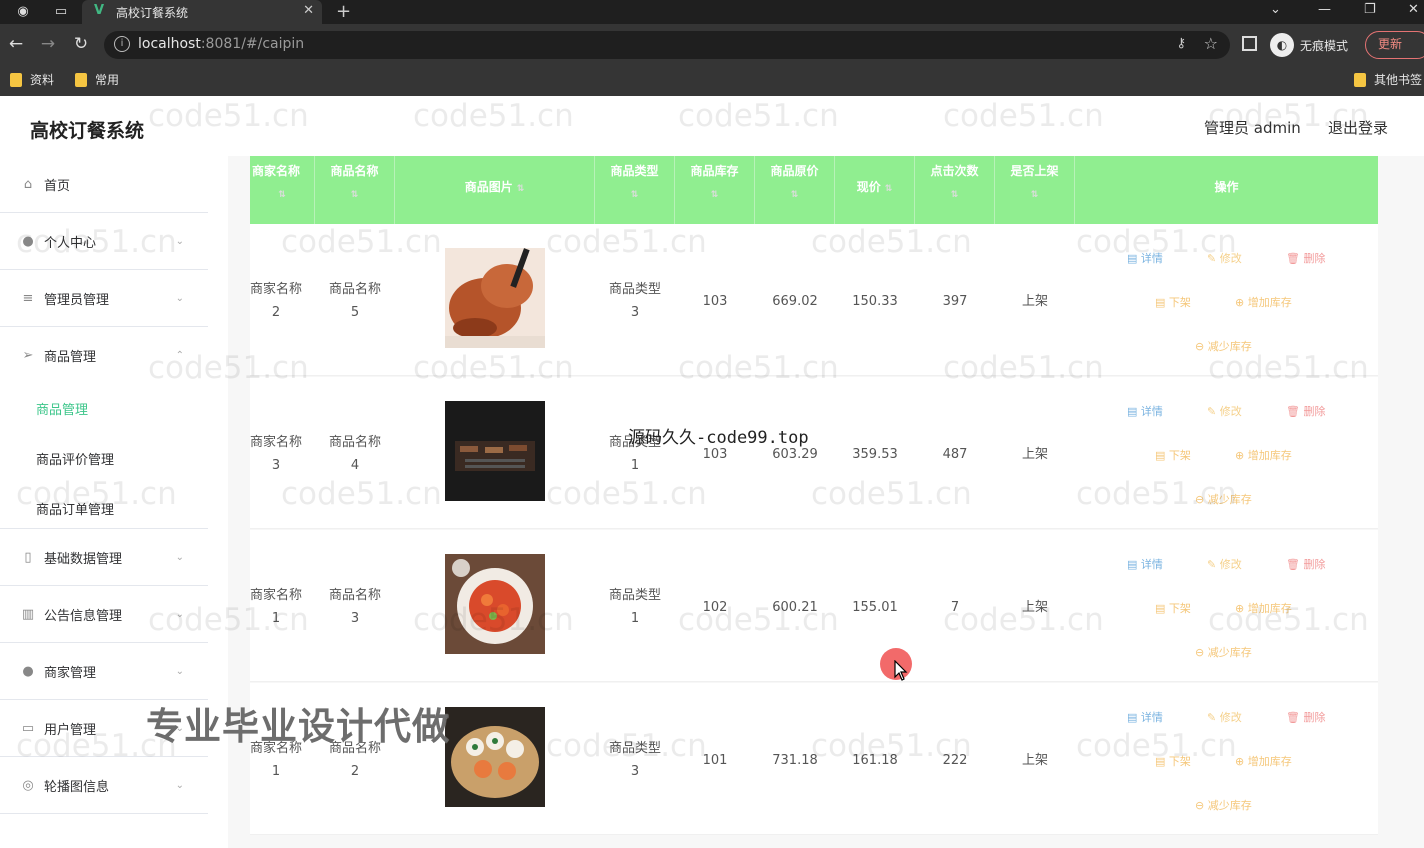 The width and height of the screenshot is (1424, 848). What do you see at coordinates (1358, 127) in the screenshot?
I see `logout-link: 退出登录` at bounding box center [1358, 127].